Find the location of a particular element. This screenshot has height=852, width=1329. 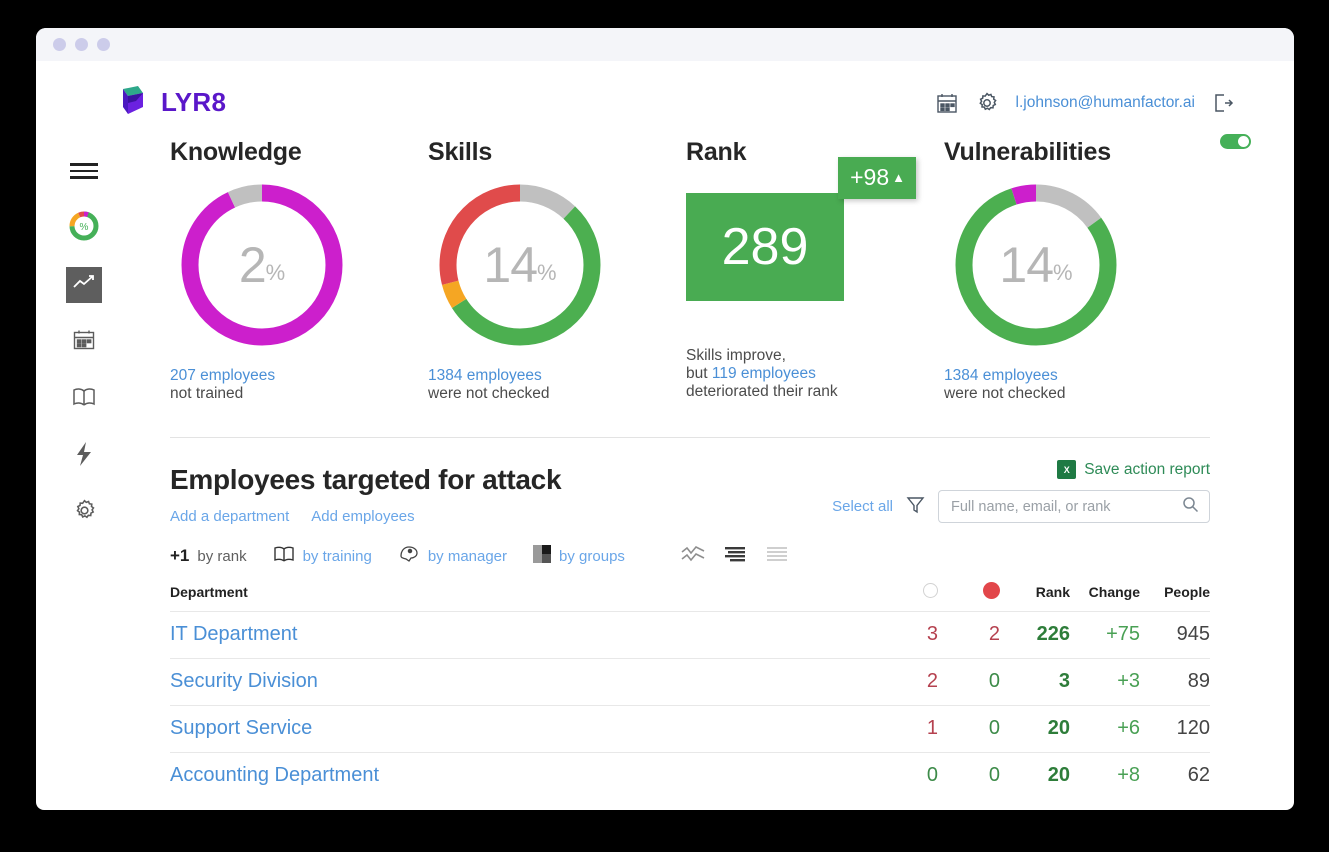

logout-icon is located at coordinates (1223, 103).